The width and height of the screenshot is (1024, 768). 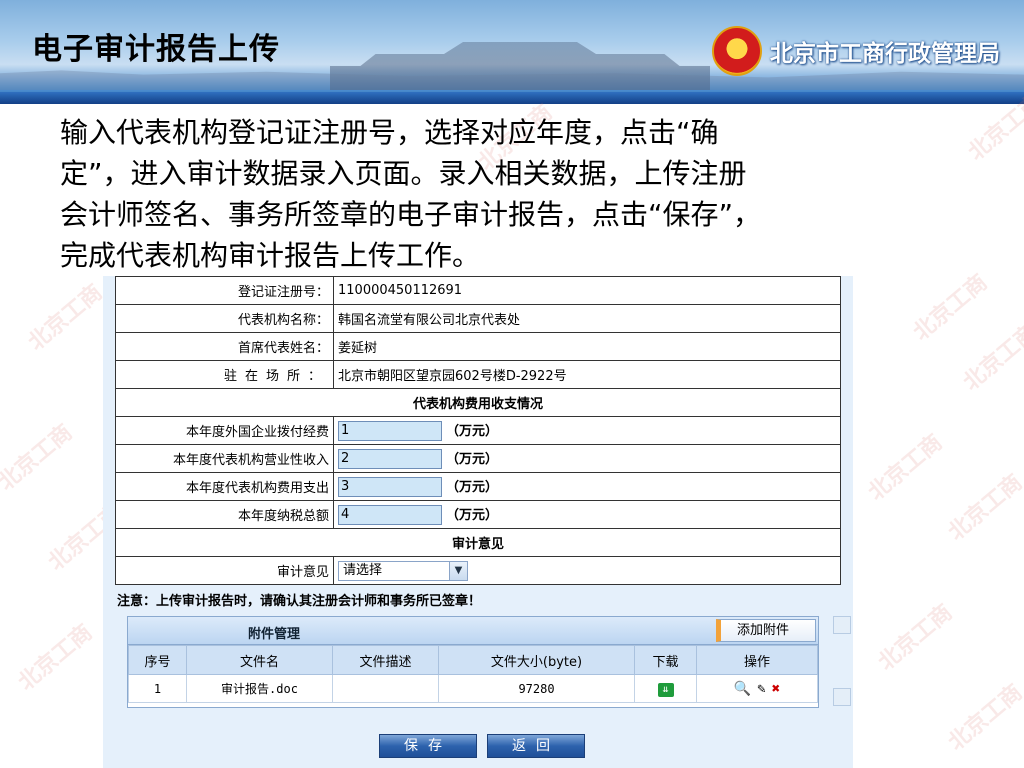 I want to click on row-operations: 🔍 ✎ ✖, so click(x=757, y=688).